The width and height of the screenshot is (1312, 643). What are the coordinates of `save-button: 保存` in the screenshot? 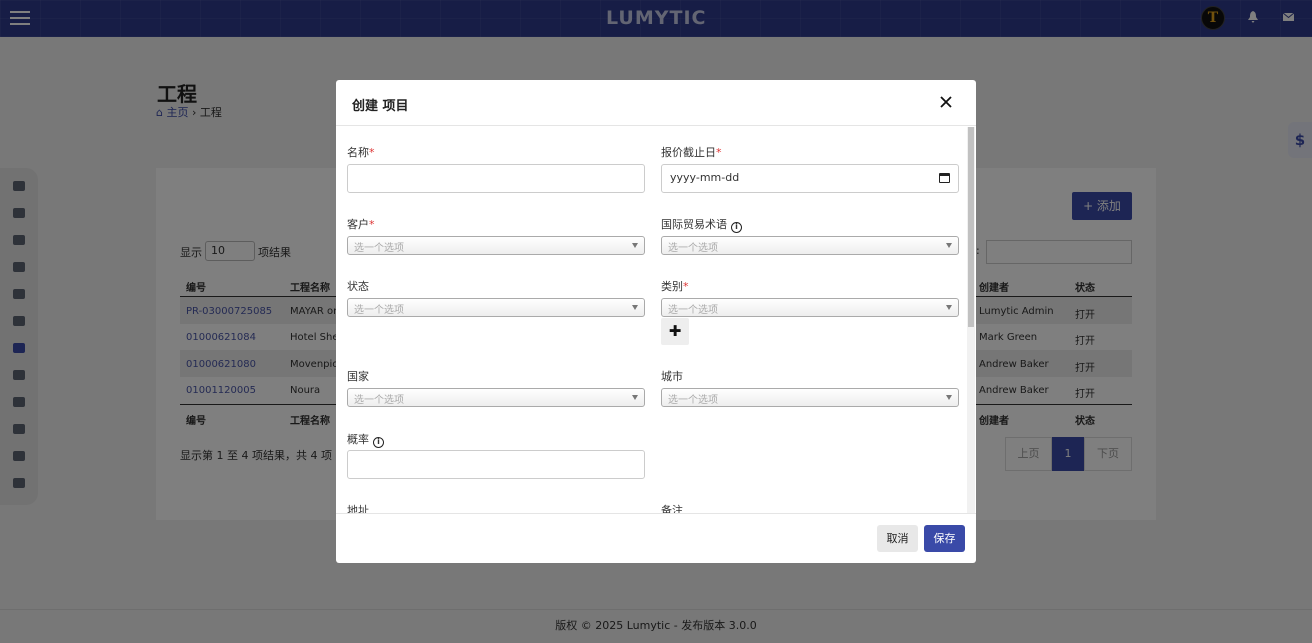 It's located at (944, 538).